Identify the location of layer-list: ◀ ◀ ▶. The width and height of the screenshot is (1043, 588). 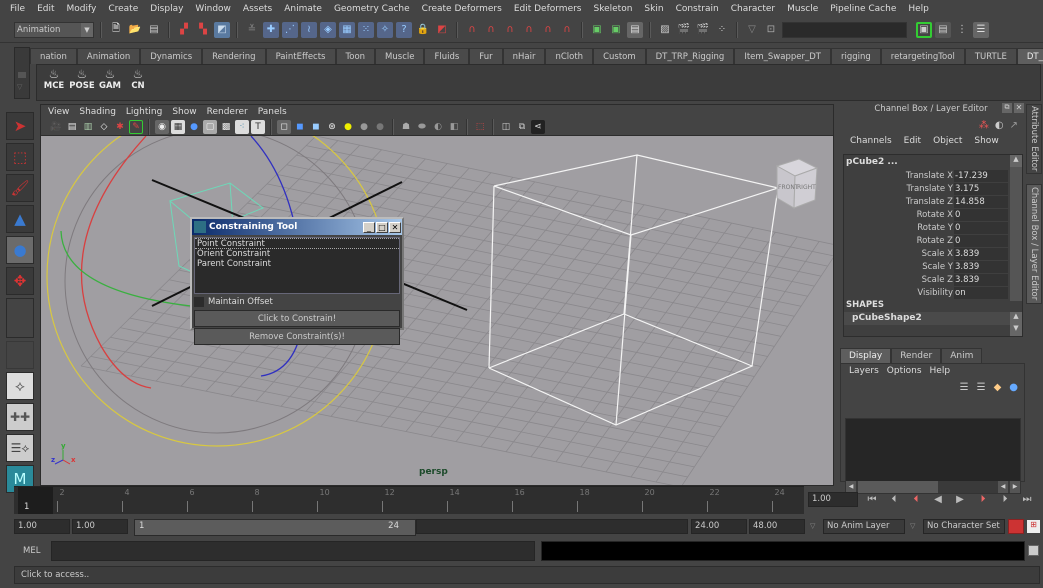
(933, 456).